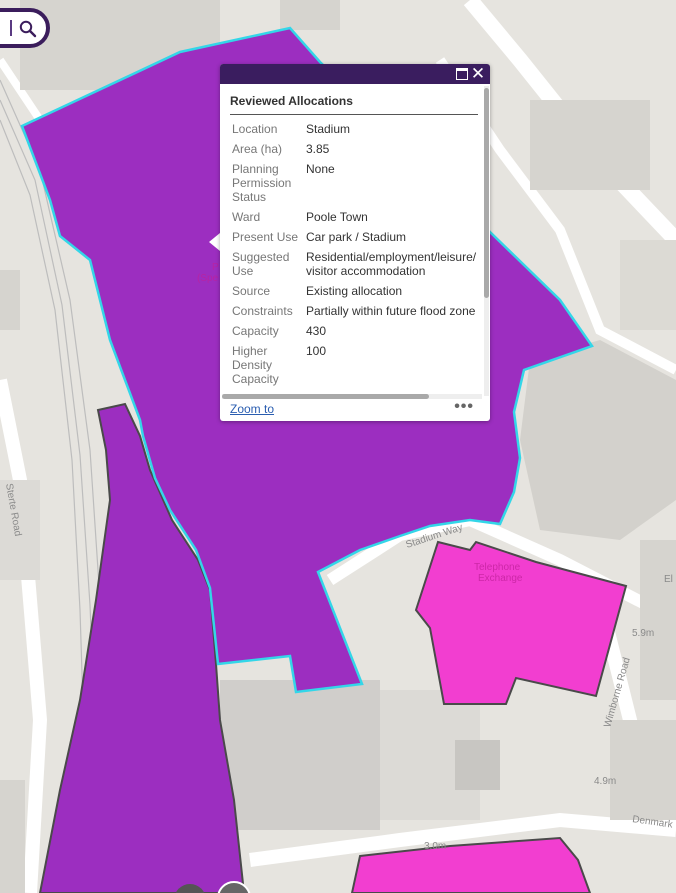  What do you see at coordinates (214, 242) in the screenshot?
I see `popup-pointer` at bounding box center [214, 242].